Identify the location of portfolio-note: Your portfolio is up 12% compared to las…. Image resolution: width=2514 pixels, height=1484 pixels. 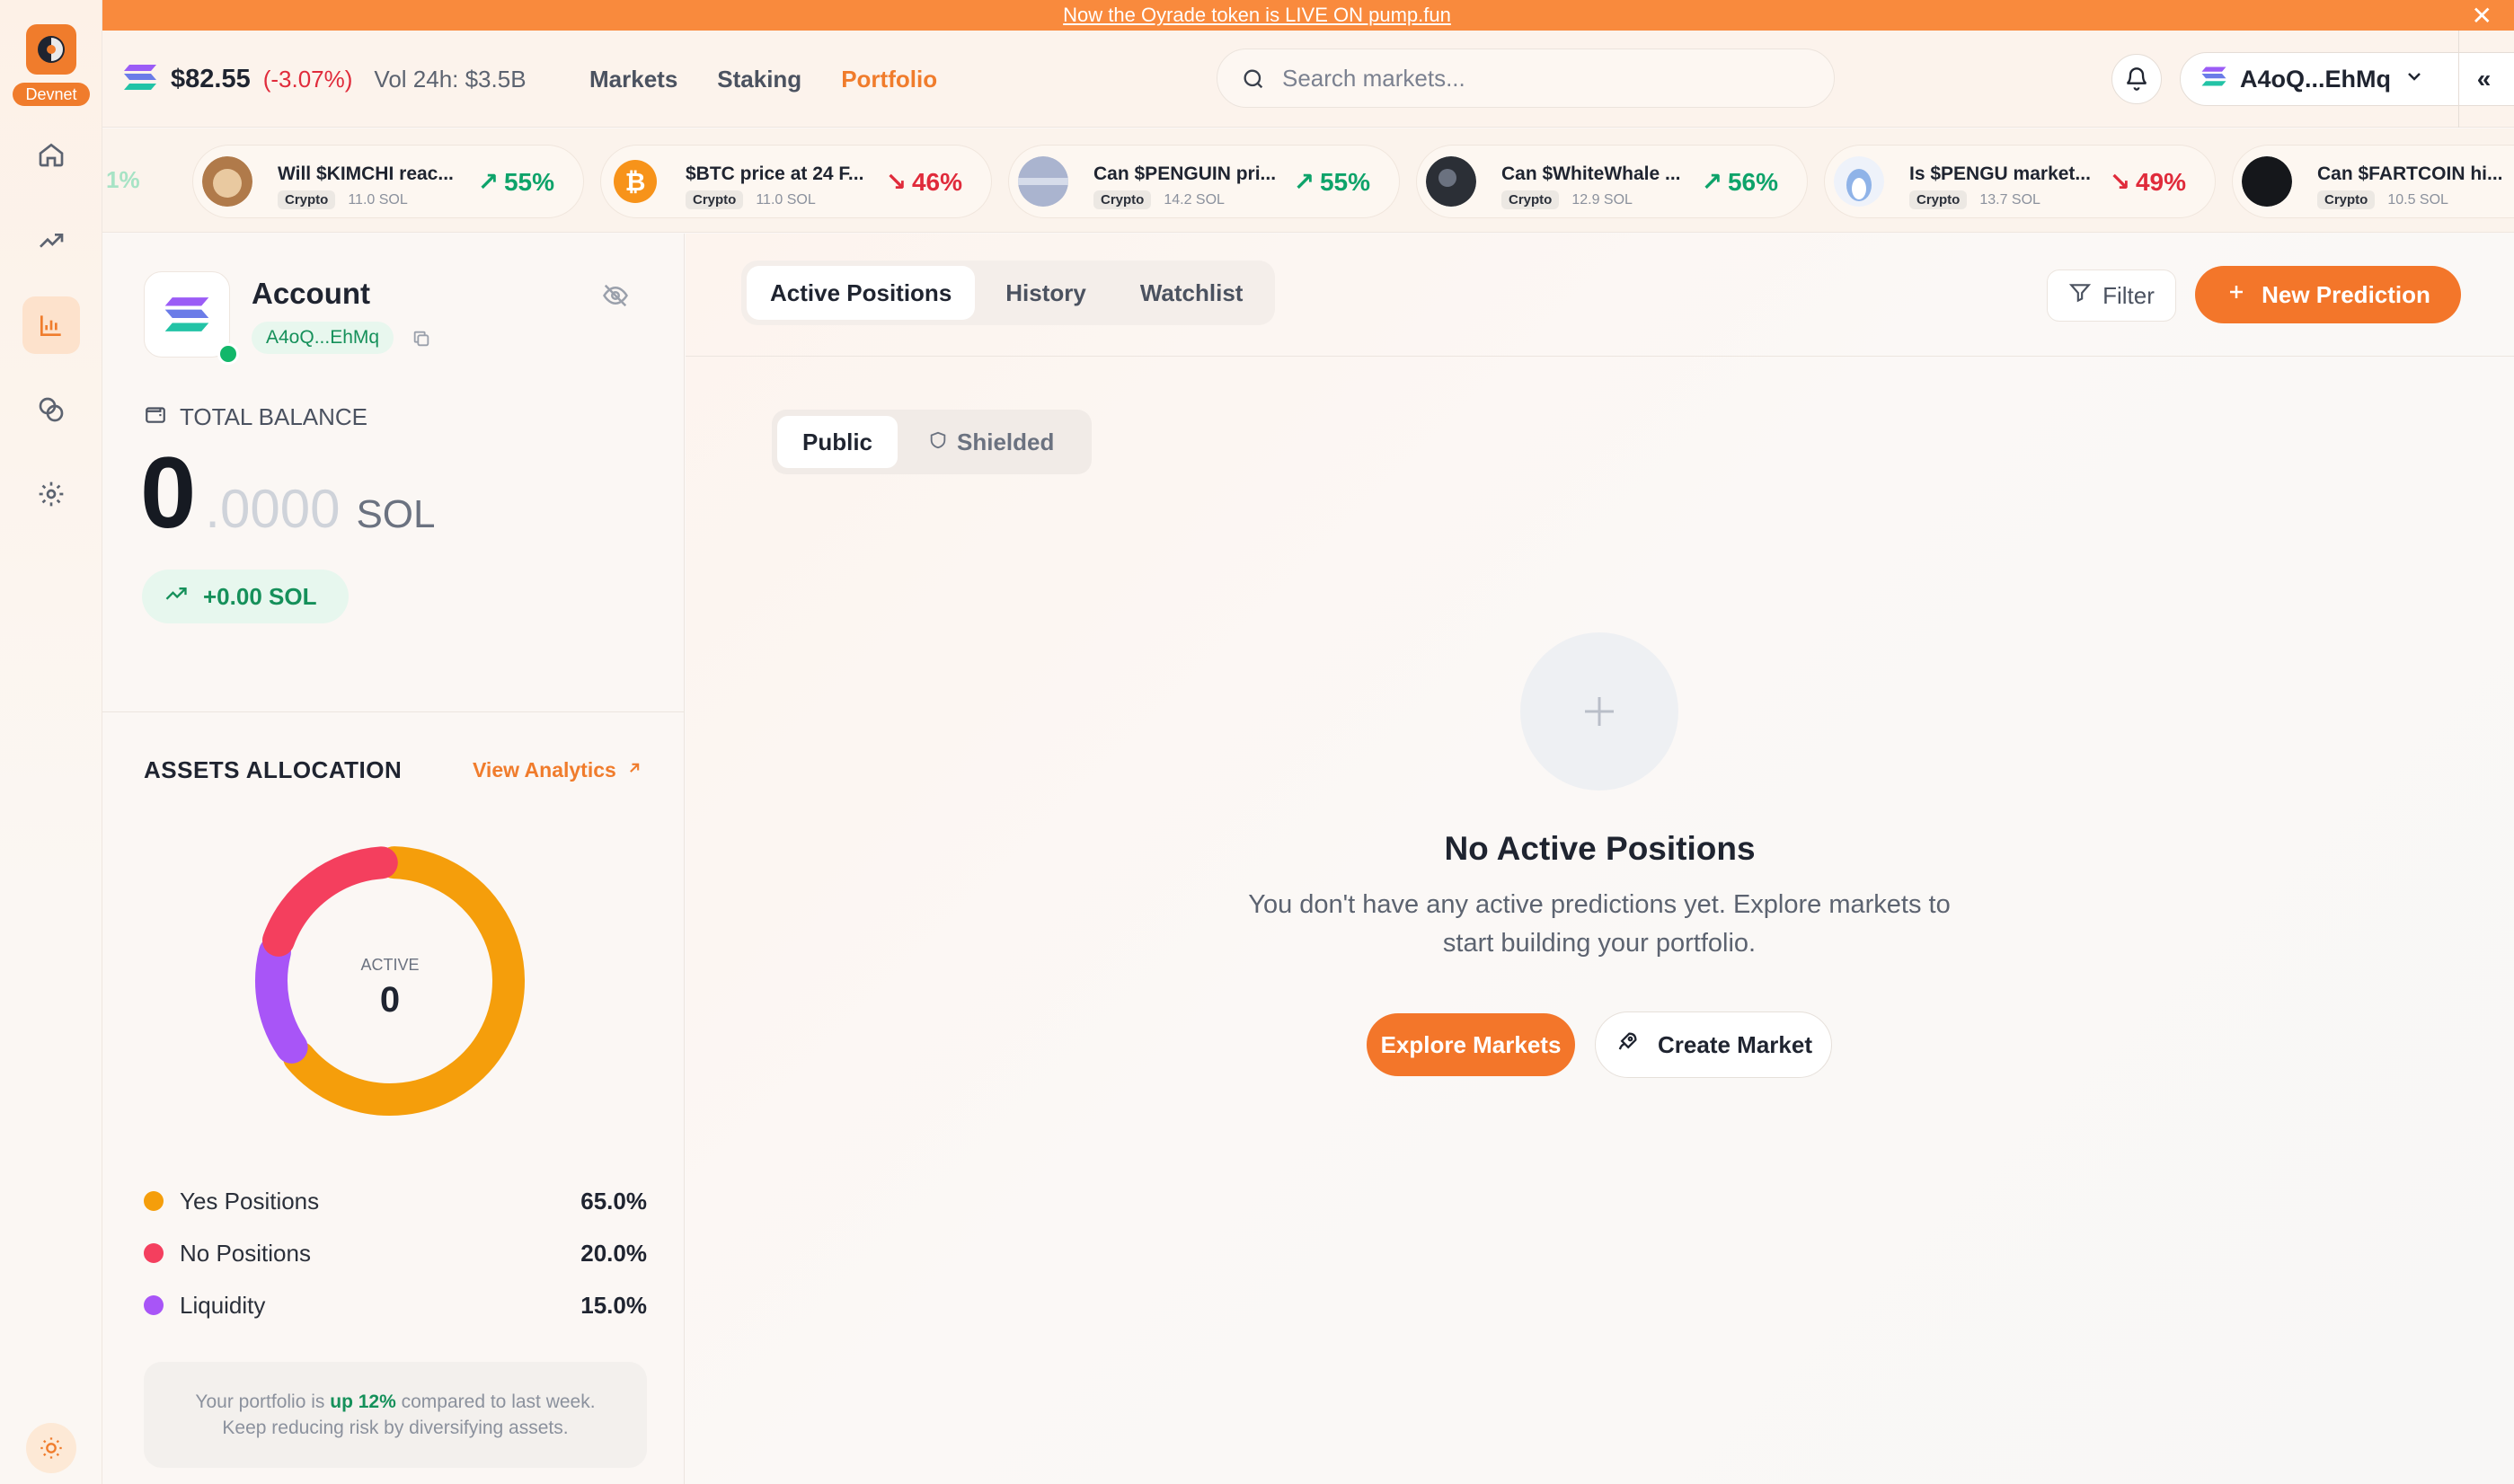
(395, 1415).